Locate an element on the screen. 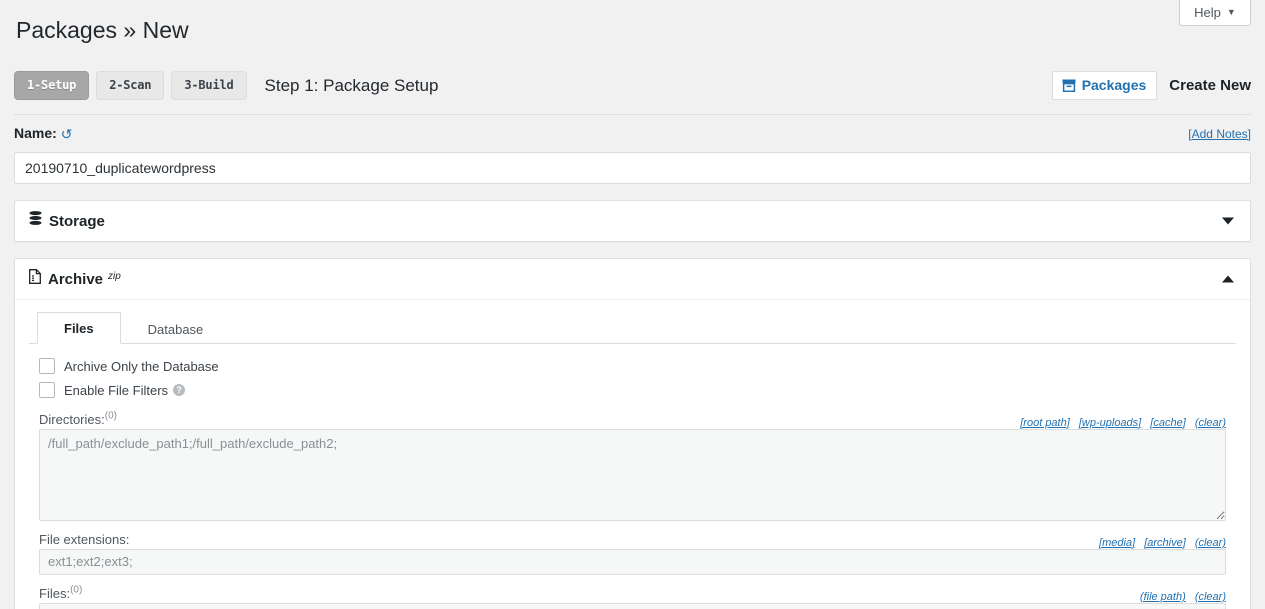  archive-only-database-label: Archive Only the Database is located at coordinates (141, 366).